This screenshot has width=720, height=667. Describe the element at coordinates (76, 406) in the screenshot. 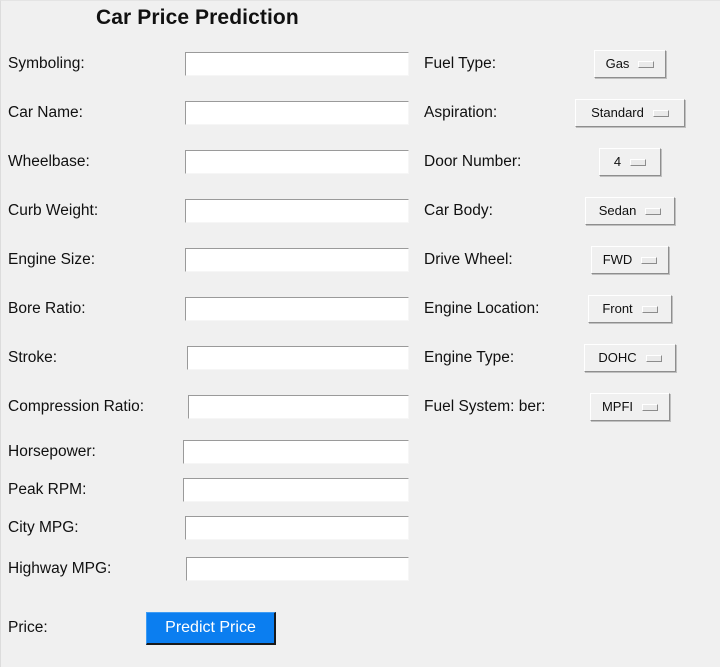

I see `label-compression-ratio: Compression Ratio:` at that location.